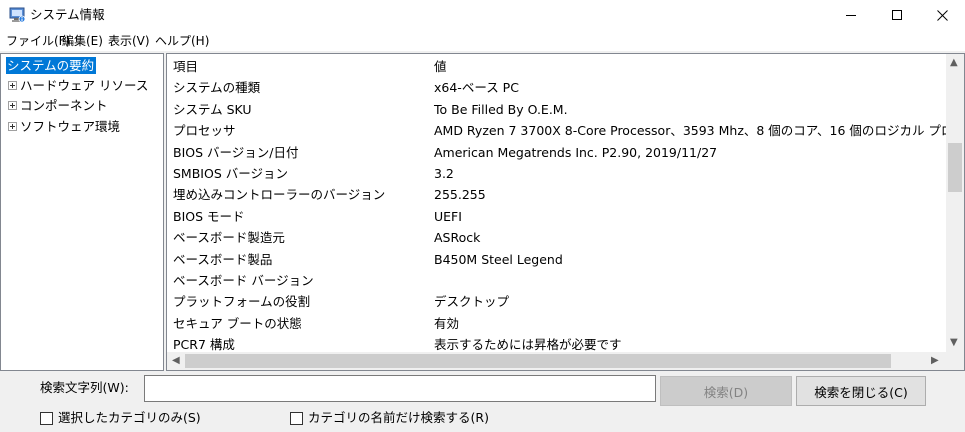 The image size is (965, 432). I want to click on close-icon, so click(942, 15).